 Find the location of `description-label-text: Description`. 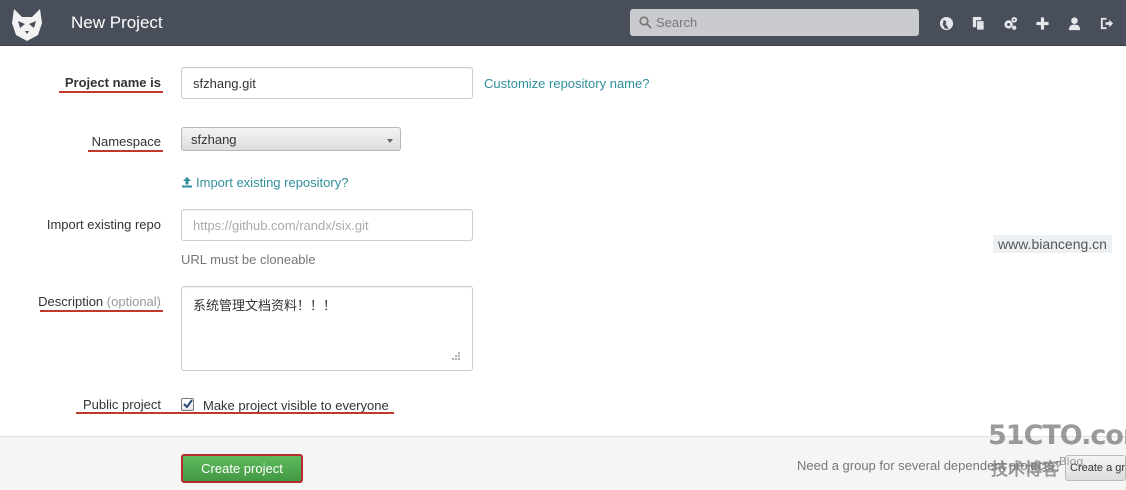

description-label-text: Description is located at coordinates (71, 301).